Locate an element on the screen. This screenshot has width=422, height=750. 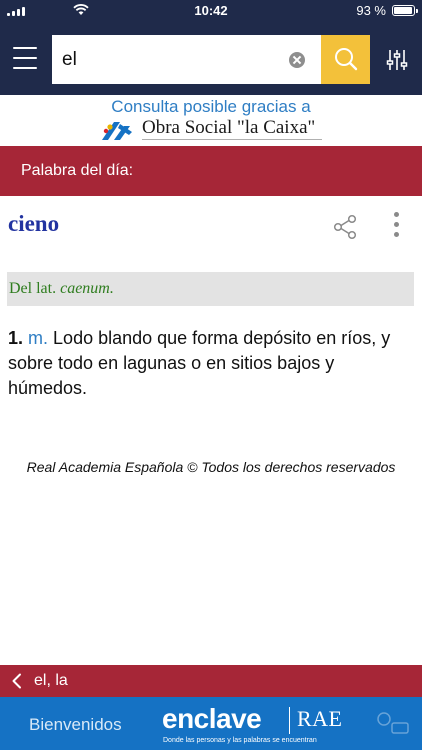
sponsor-text: Consulta posible gracias a is located at coordinates (211, 106).